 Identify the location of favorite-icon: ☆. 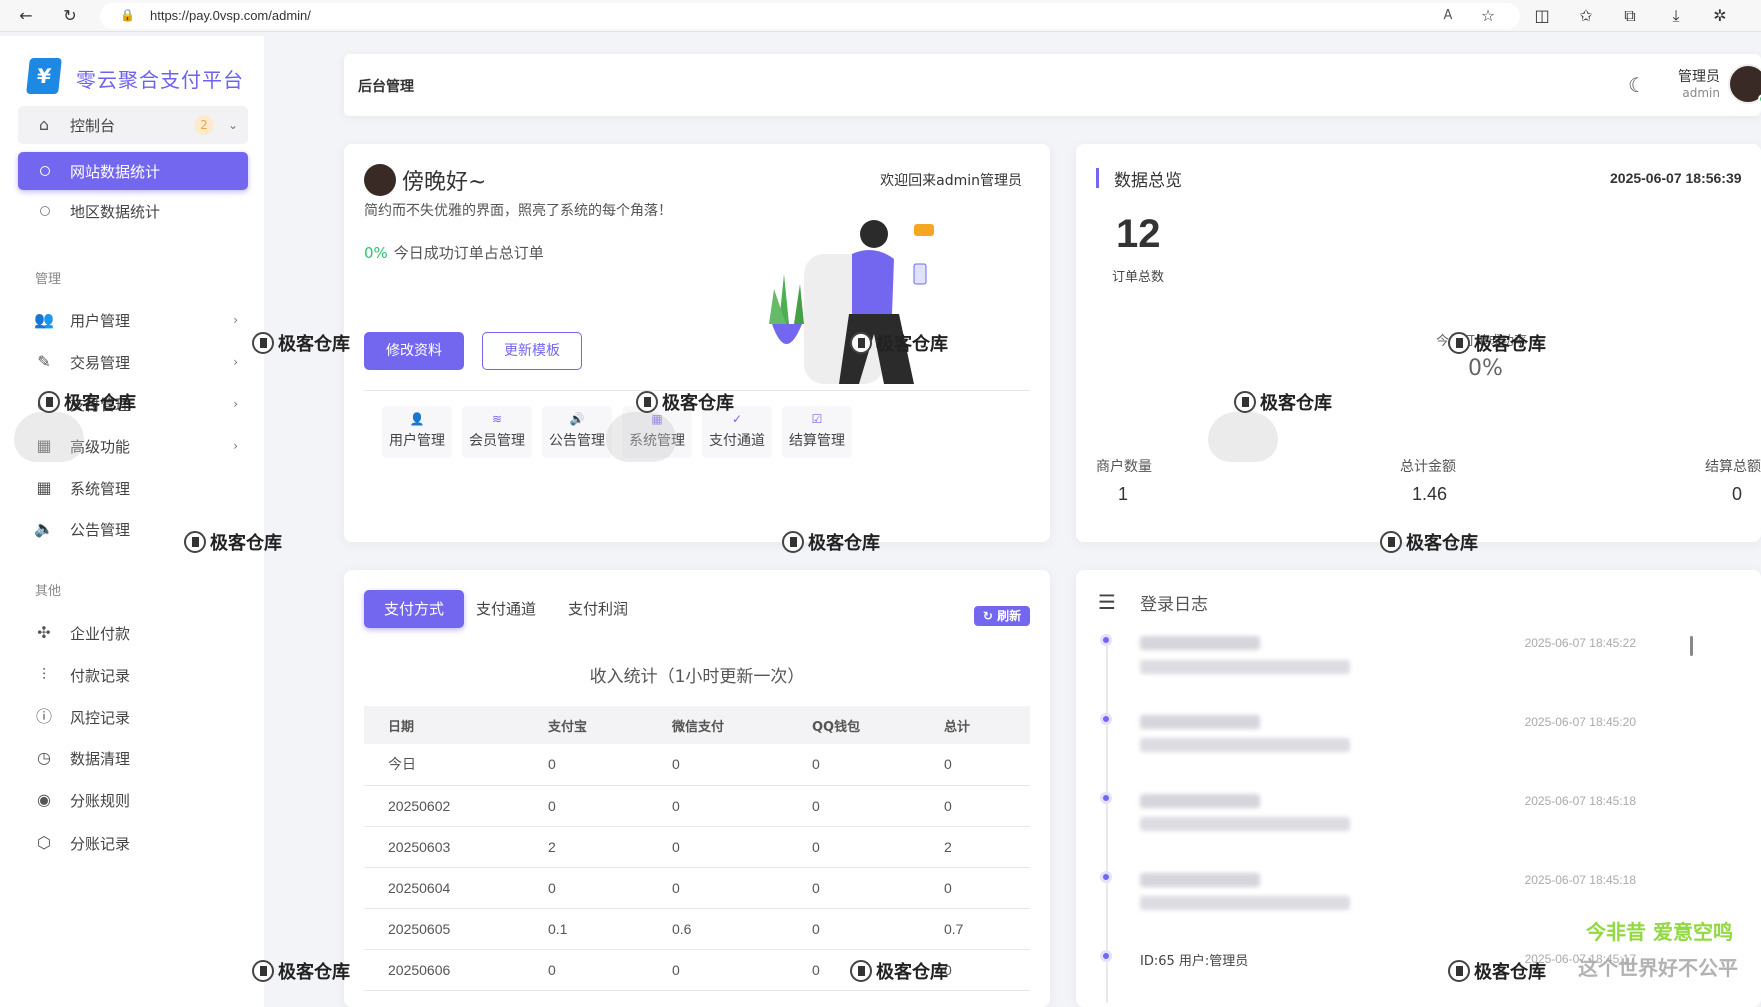
(1488, 16).